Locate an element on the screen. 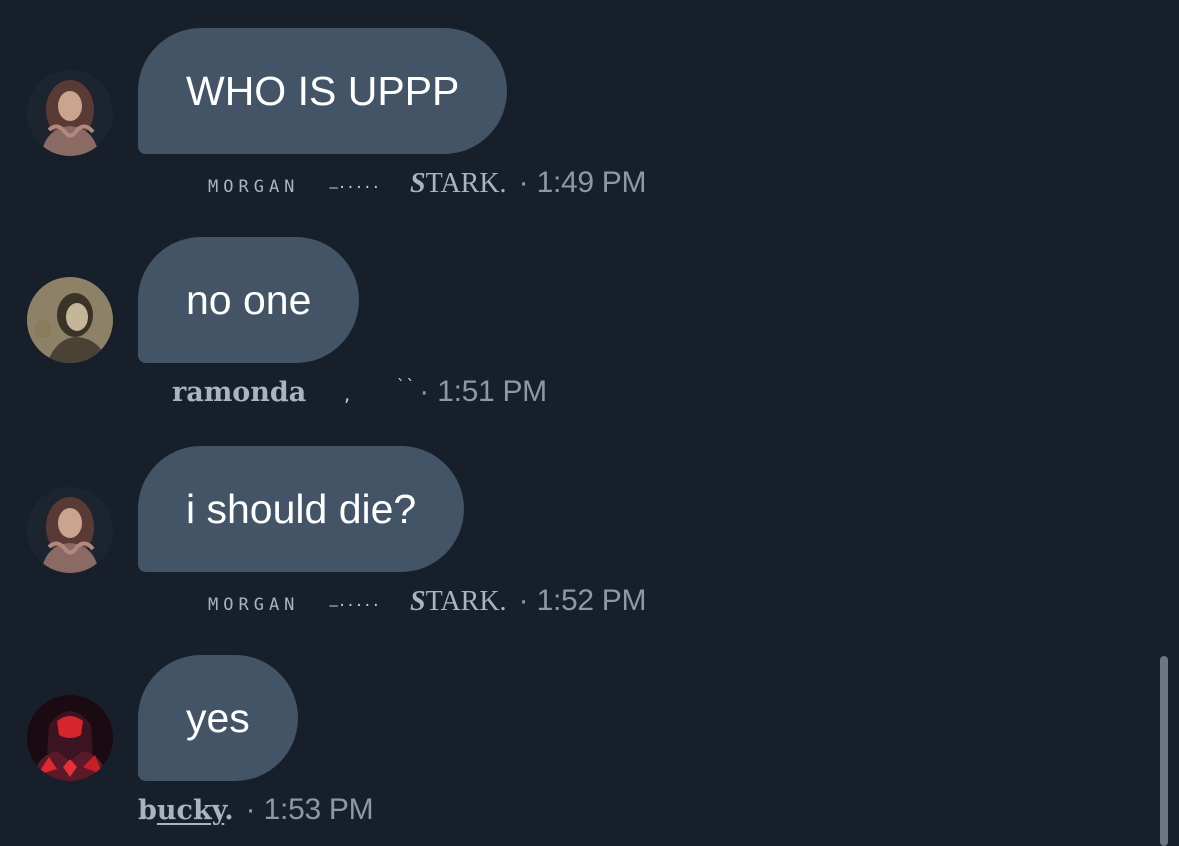  sender-name: ramonda is located at coordinates (239, 392).